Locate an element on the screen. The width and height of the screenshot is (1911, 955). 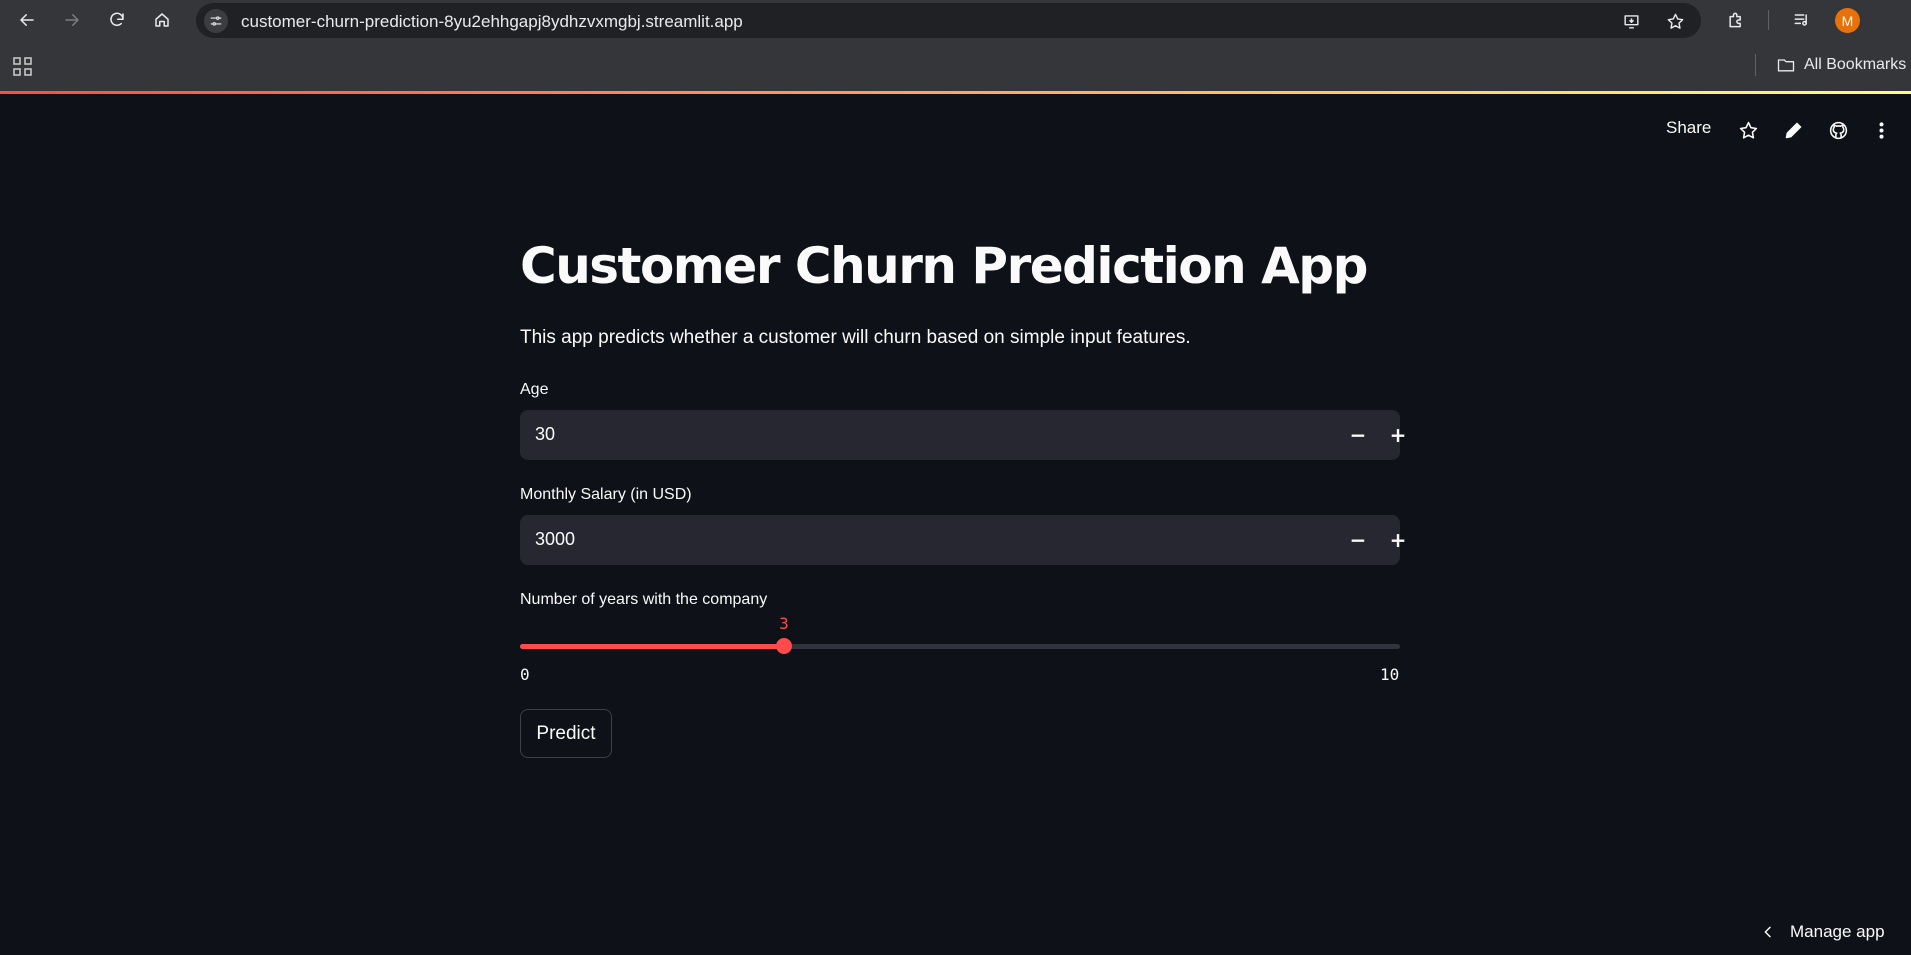
reload-button is located at coordinates (117, 20).